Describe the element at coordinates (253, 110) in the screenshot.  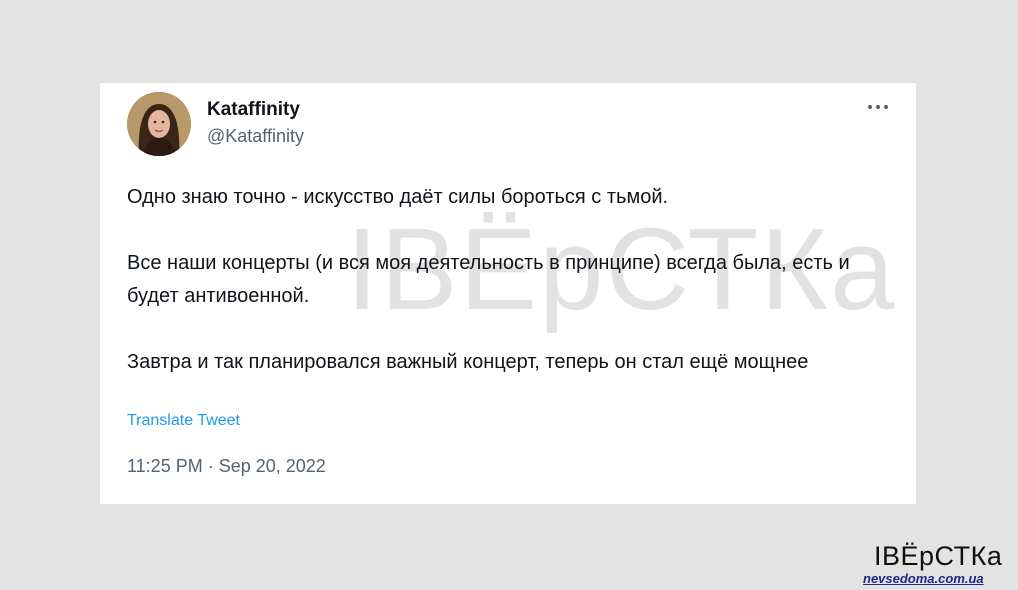
I see `author-name: Kataffinity` at that location.